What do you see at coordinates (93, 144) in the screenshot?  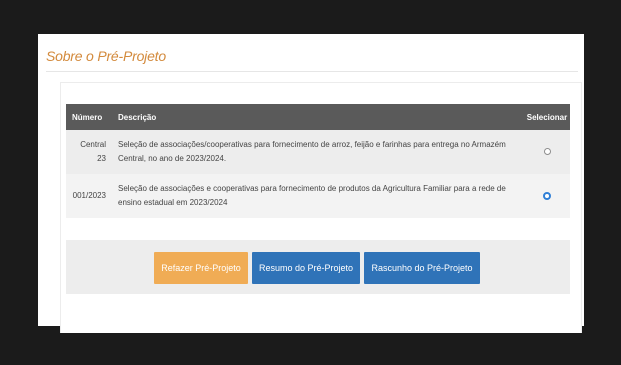 I see `row-numero-line1: Central` at bounding box center [93, 144].